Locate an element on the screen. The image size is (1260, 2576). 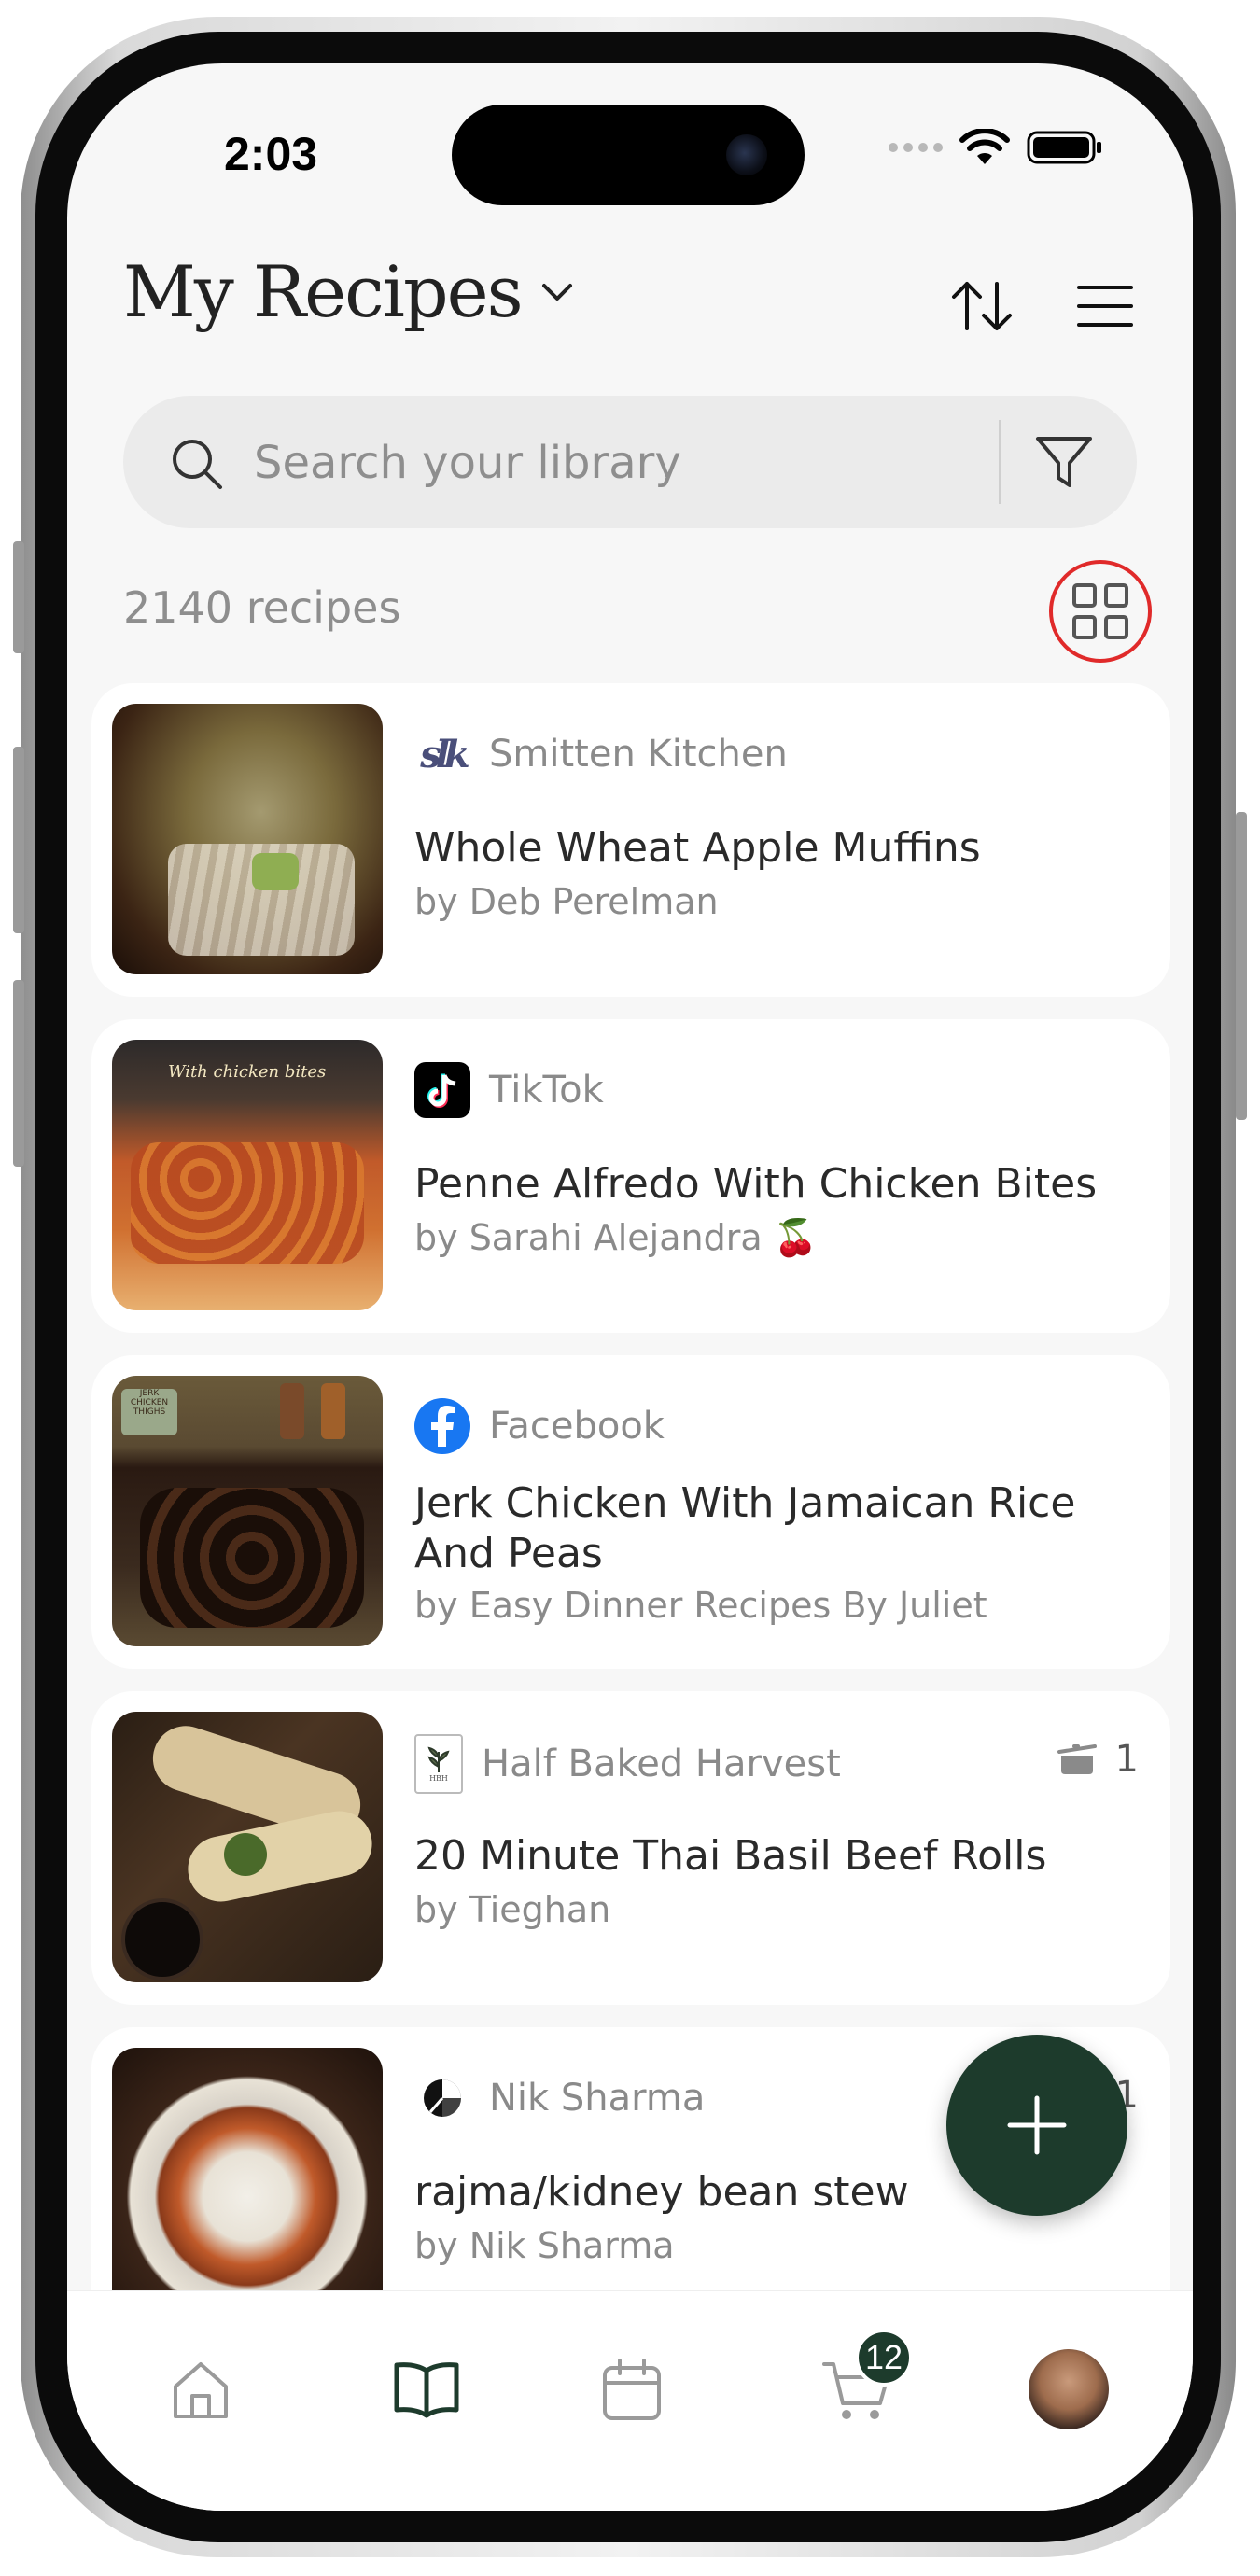
library-selector: My Recipes is located at coordinates (349, 291).